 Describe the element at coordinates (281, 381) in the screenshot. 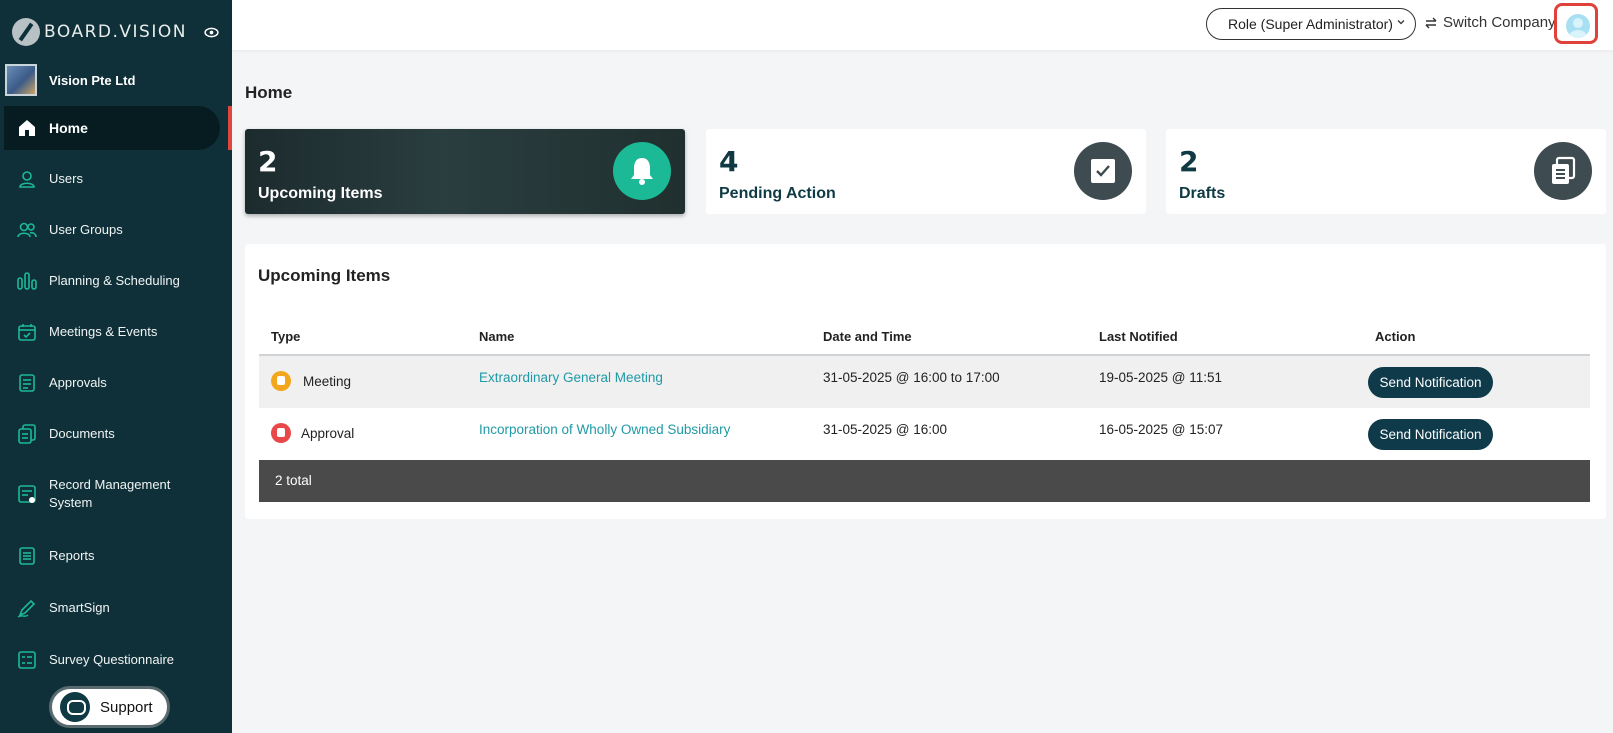

I see `meeting-icon` at that location.